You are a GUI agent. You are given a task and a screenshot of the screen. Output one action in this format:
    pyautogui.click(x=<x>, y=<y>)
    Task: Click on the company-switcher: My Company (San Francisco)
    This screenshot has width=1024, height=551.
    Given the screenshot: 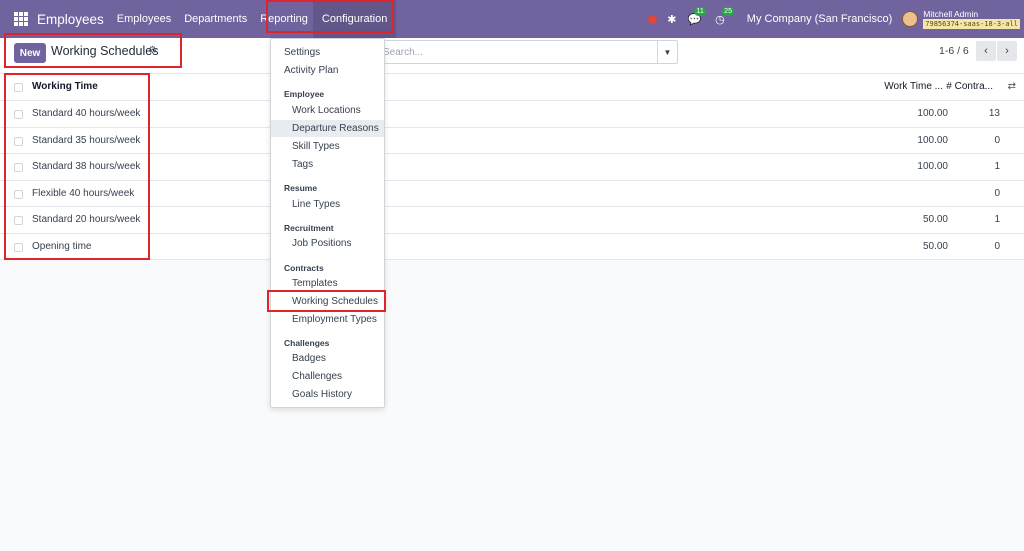 What is the action you would take?
    pyautogui.click(x=820, y=19)
    